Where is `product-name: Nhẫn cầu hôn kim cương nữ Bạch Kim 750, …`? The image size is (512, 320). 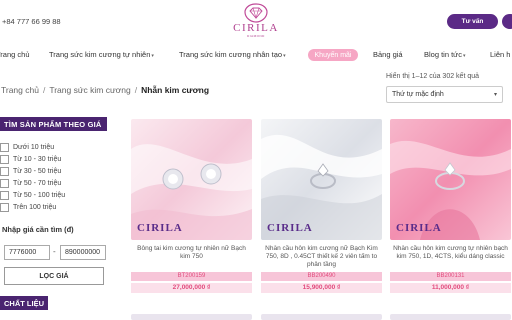 product-name: Nhẫn cầu hôn kim cương nữ Bạch Kim 750, … is located at coordinates (321, 256).